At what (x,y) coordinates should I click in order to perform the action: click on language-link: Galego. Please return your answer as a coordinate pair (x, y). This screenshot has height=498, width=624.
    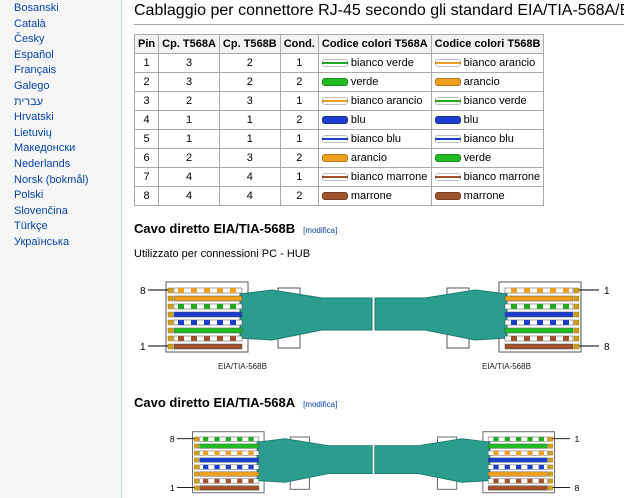
    Looking at the image, I should click on (31, 86).